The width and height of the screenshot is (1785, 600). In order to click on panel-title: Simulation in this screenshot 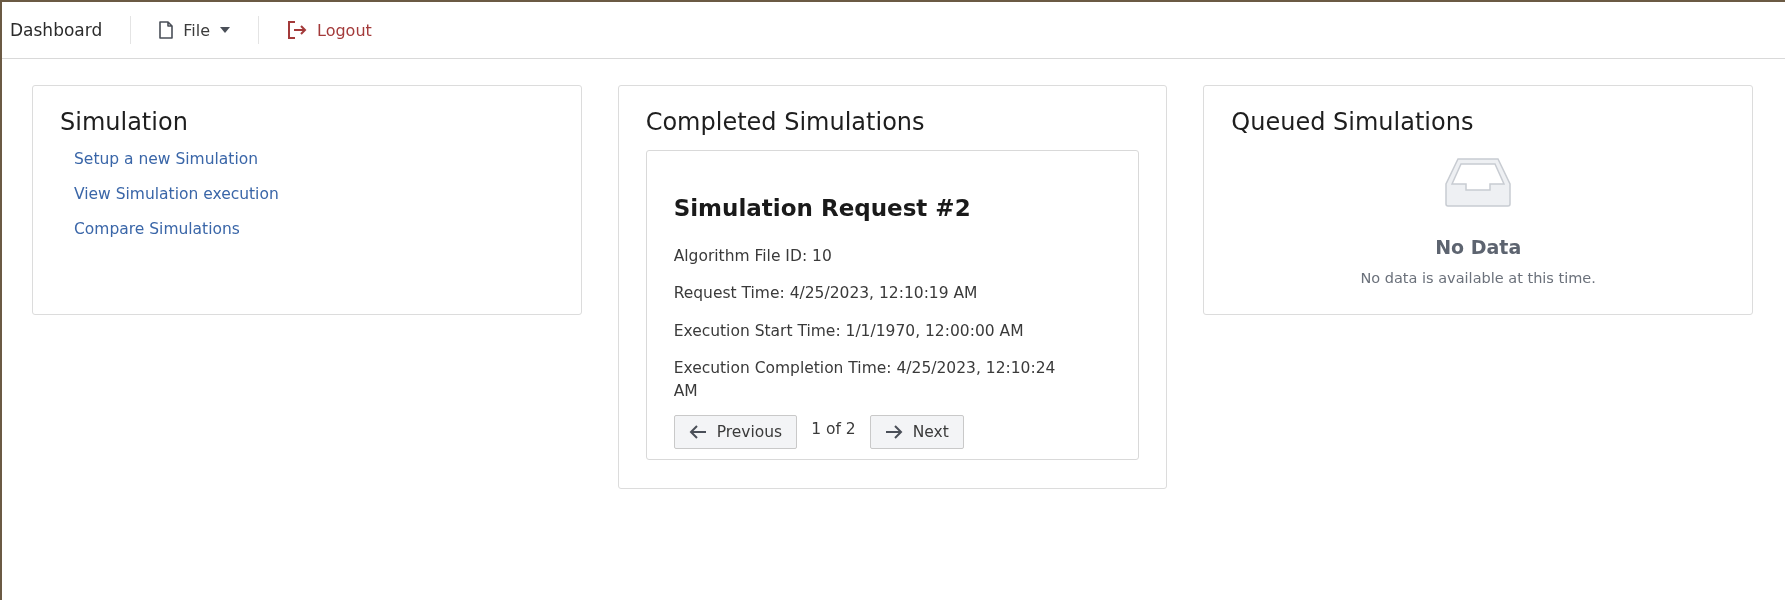, I will do `click(124, 122)`.